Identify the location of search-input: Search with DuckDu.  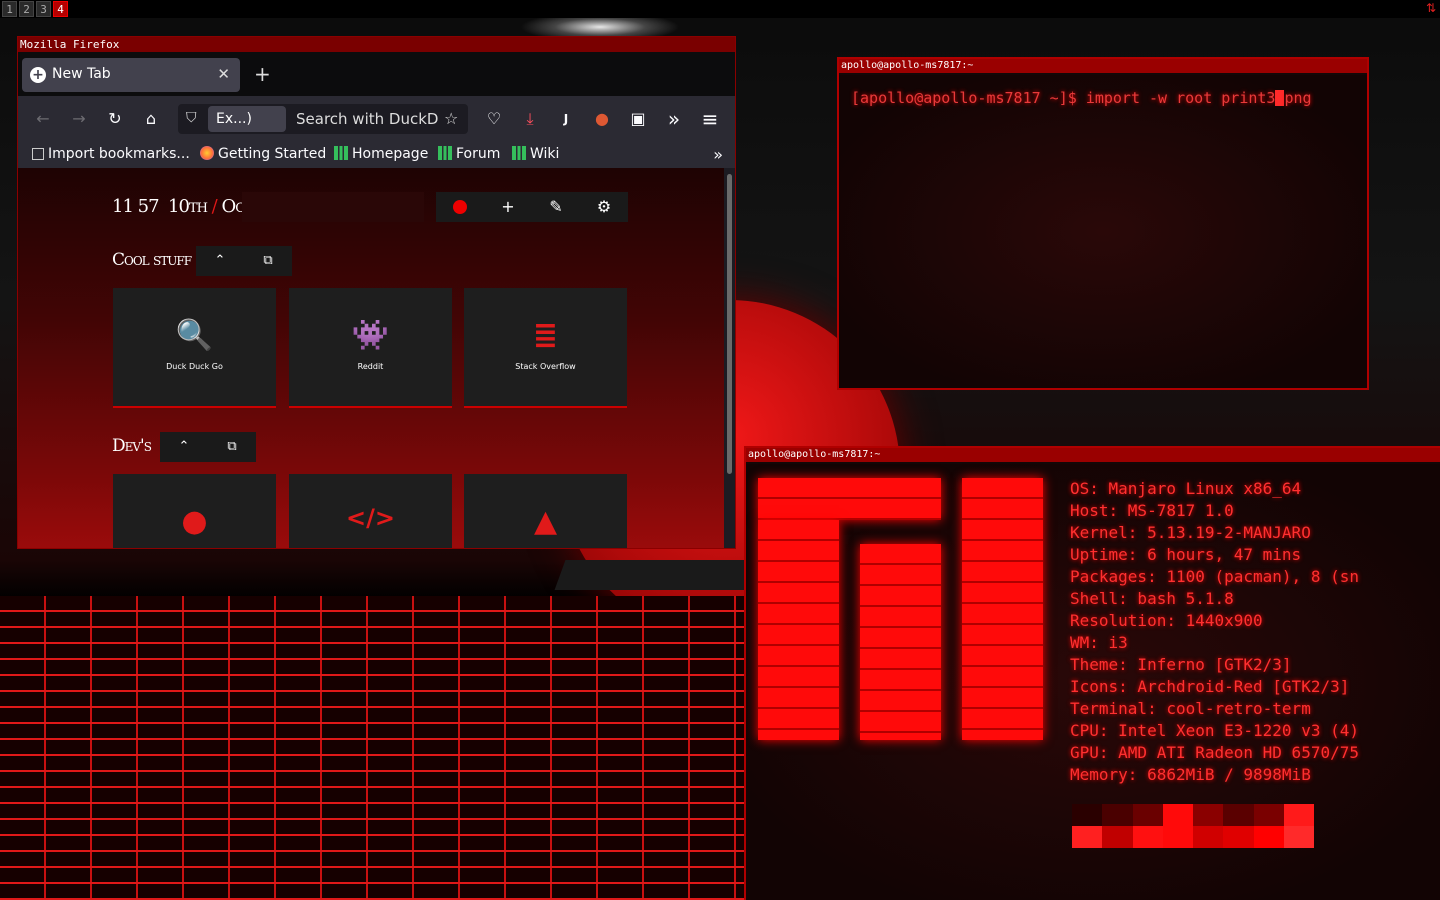
(367, 119).